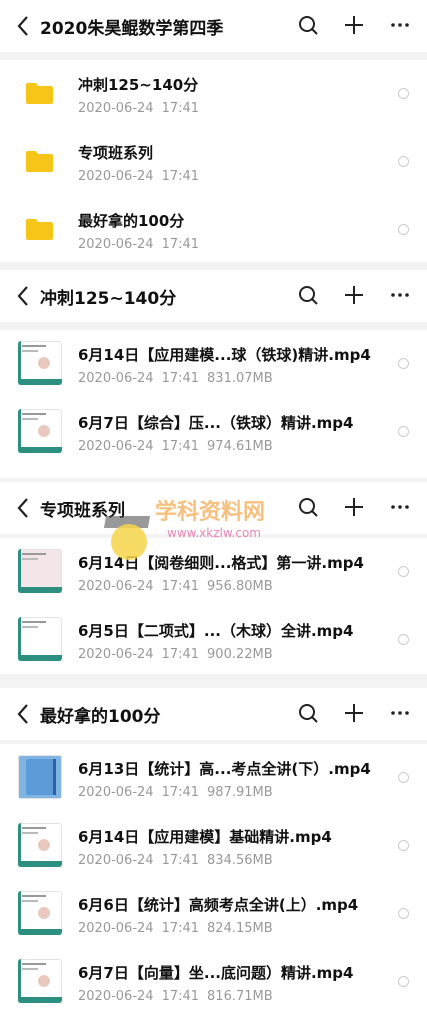 Image resolution: width=427 pixels, height=1024 pixels. Describe the element at coordinates (240, 860) in the screenshot. I see `item-size: 834.56MB` at that location.